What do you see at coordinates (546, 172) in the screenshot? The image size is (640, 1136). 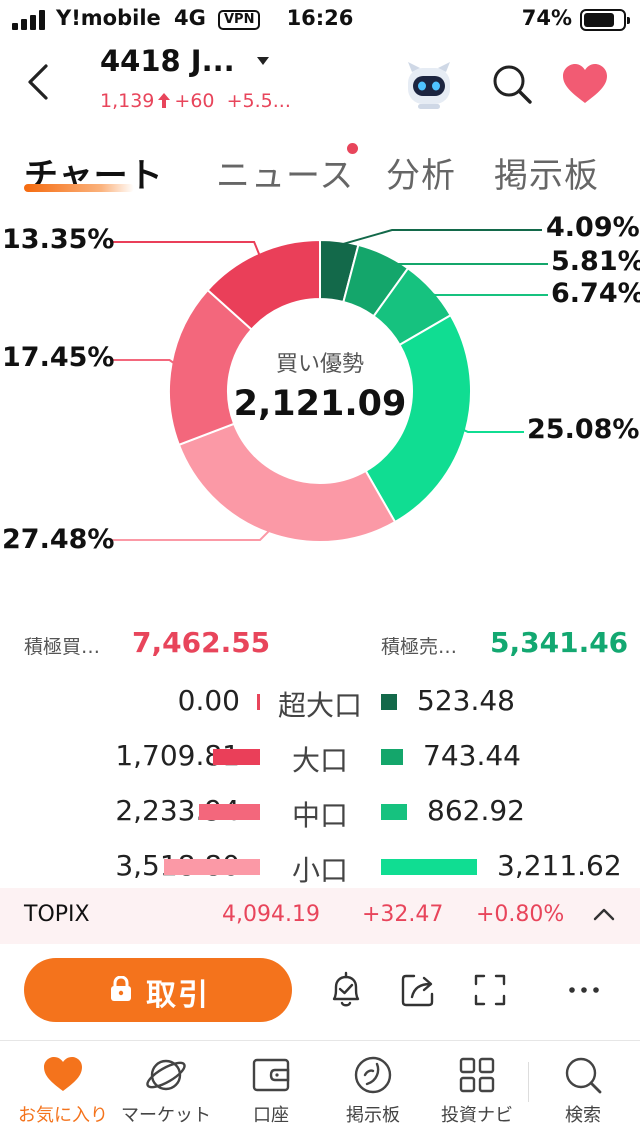 I see `tab-message-board: 掲示板` at bounding box center [546, 172].